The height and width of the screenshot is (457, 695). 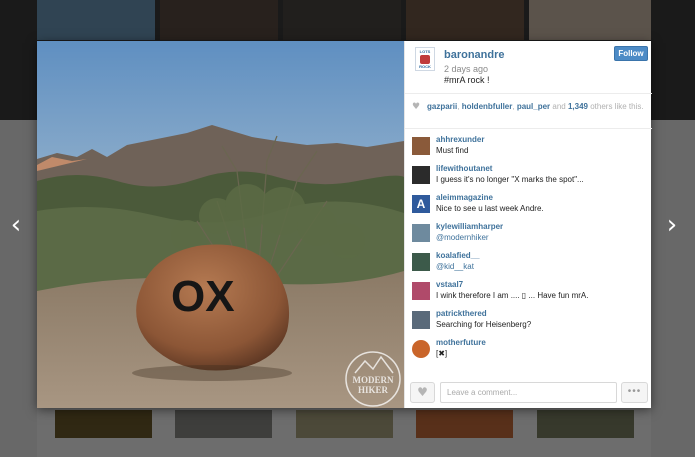 What do you see at coordinates (490, 208) in the screenshot?
I see `comment-text: Nice to see u last week Andre.` at bounding box center [490, 208].